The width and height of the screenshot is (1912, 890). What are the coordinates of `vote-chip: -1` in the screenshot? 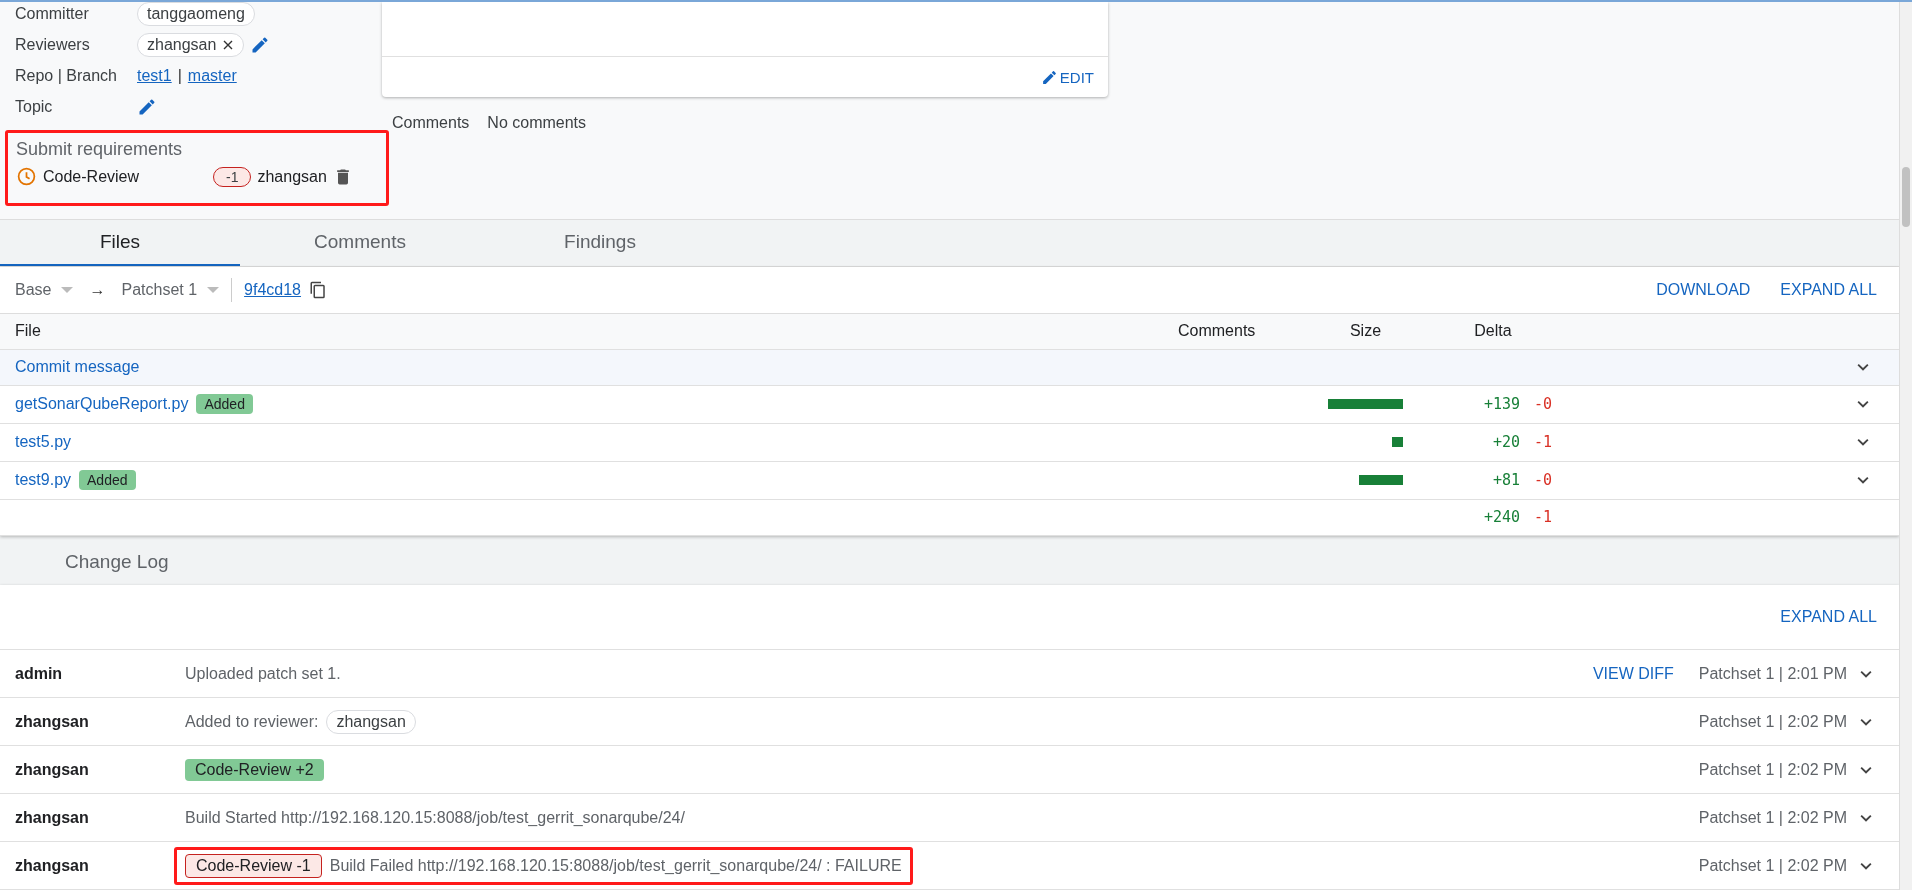 It's located at (232, 176).